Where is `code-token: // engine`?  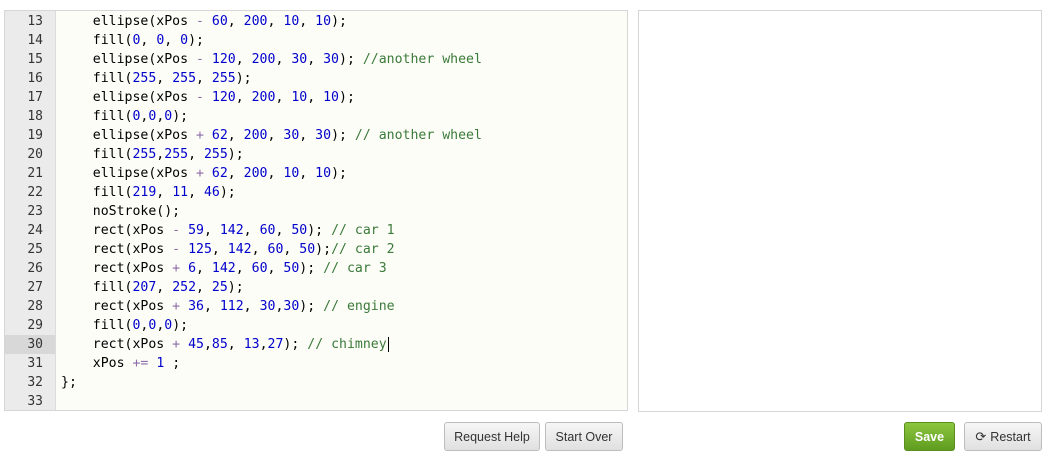 code-token: // engine is located at coordinates (359, 306).